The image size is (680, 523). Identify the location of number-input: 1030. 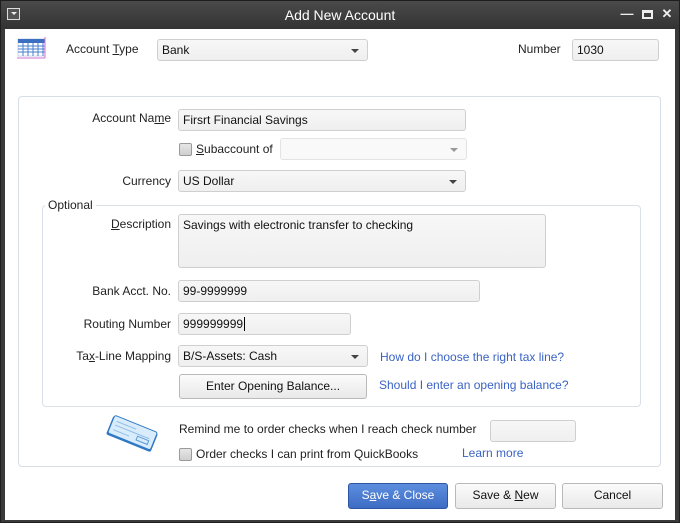
(615, 50).